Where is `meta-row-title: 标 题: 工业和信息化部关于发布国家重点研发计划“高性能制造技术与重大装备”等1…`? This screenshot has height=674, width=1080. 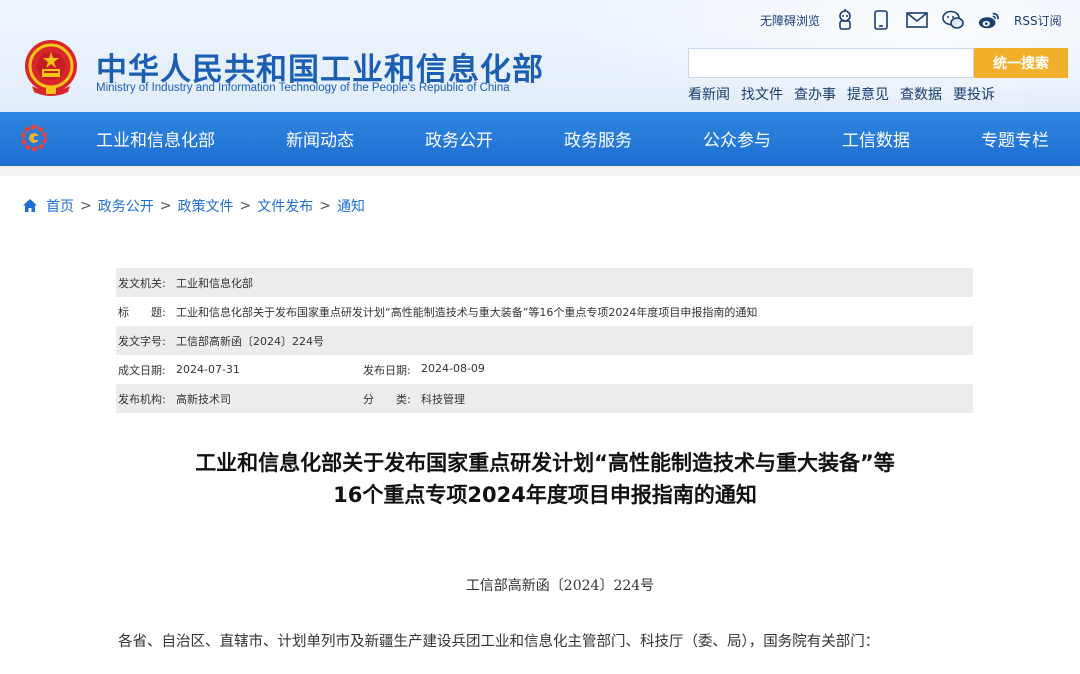 meta-row-title: 标 题: 工业和信息化部关于发布国家重点研发计划“高性能制造技术与重大装备”等1… is located at coordinates (544, 311).